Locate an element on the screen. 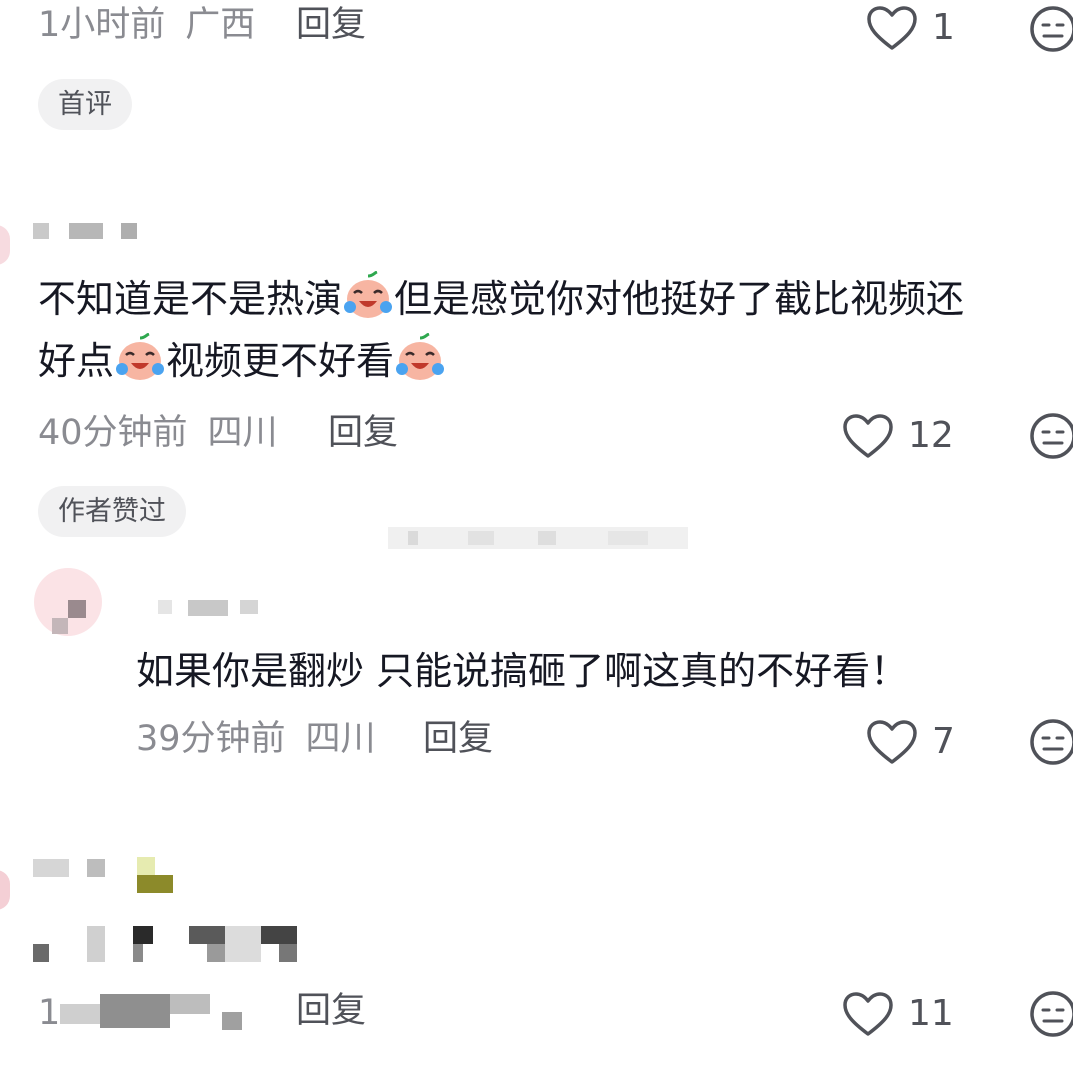  comment-time: 39分钟前 is located at coordinates (211, 739).